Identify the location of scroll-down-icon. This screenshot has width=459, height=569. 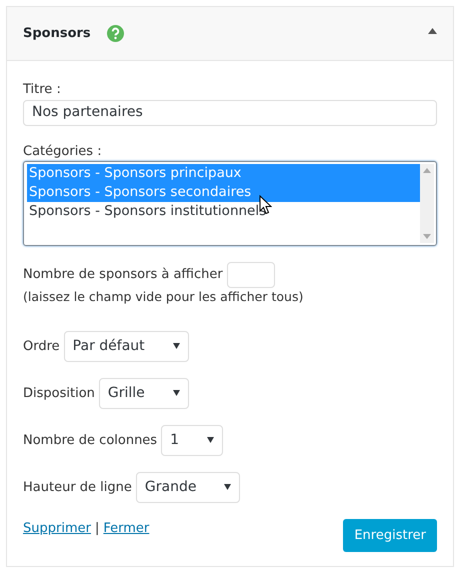
(427, 236).